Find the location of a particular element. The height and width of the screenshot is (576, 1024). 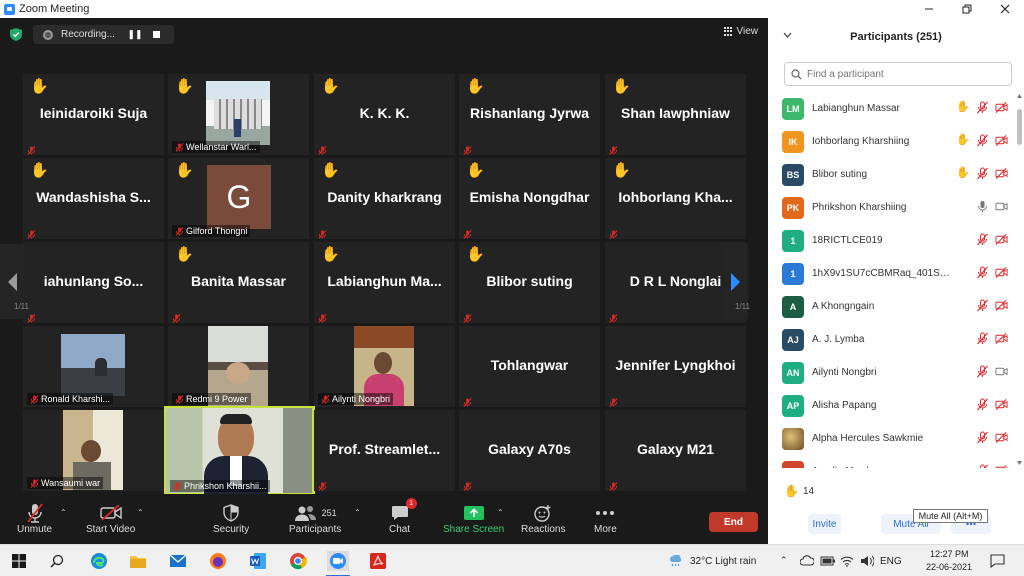

security-button: Security is located at coordinates (231, 518).